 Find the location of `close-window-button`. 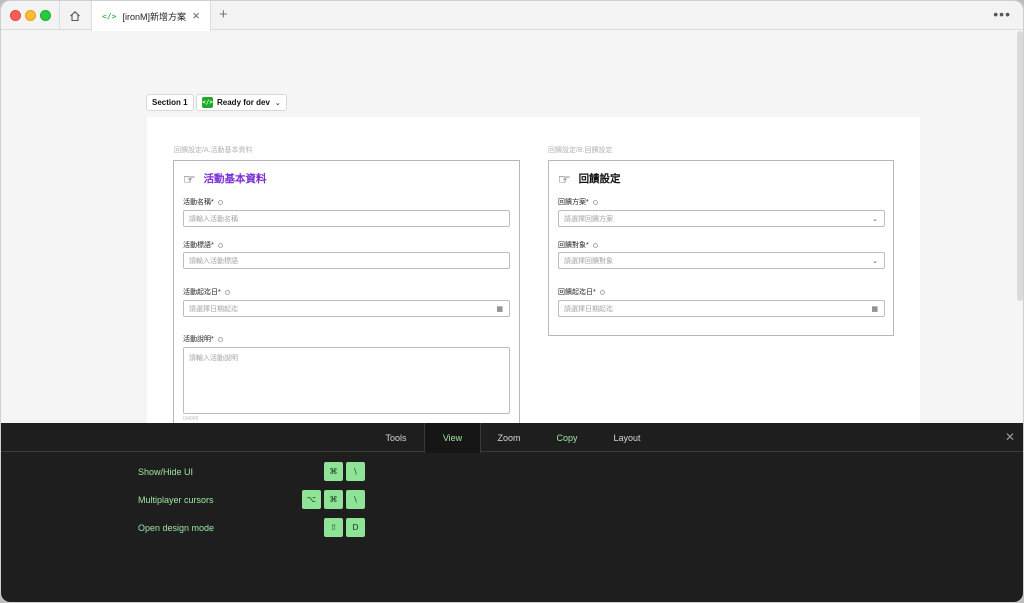

close-window-button is located at coordinates (15, 15).